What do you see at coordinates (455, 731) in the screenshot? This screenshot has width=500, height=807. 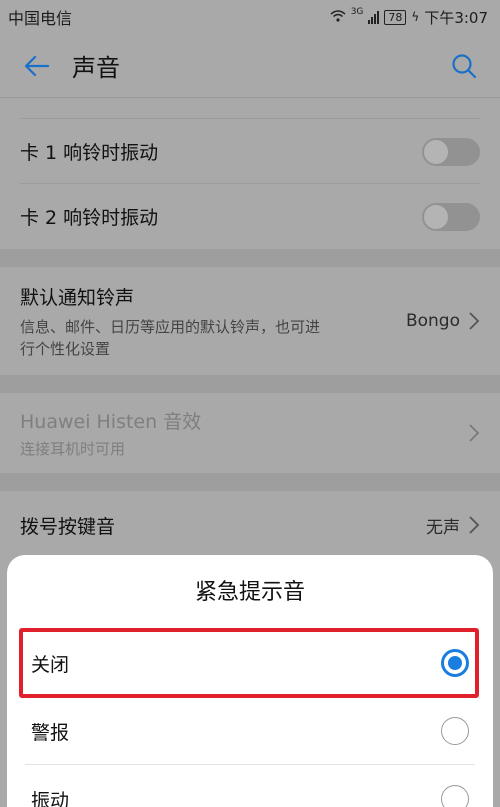 I see `option-alarm-radio` at bounding box center [455, 731].